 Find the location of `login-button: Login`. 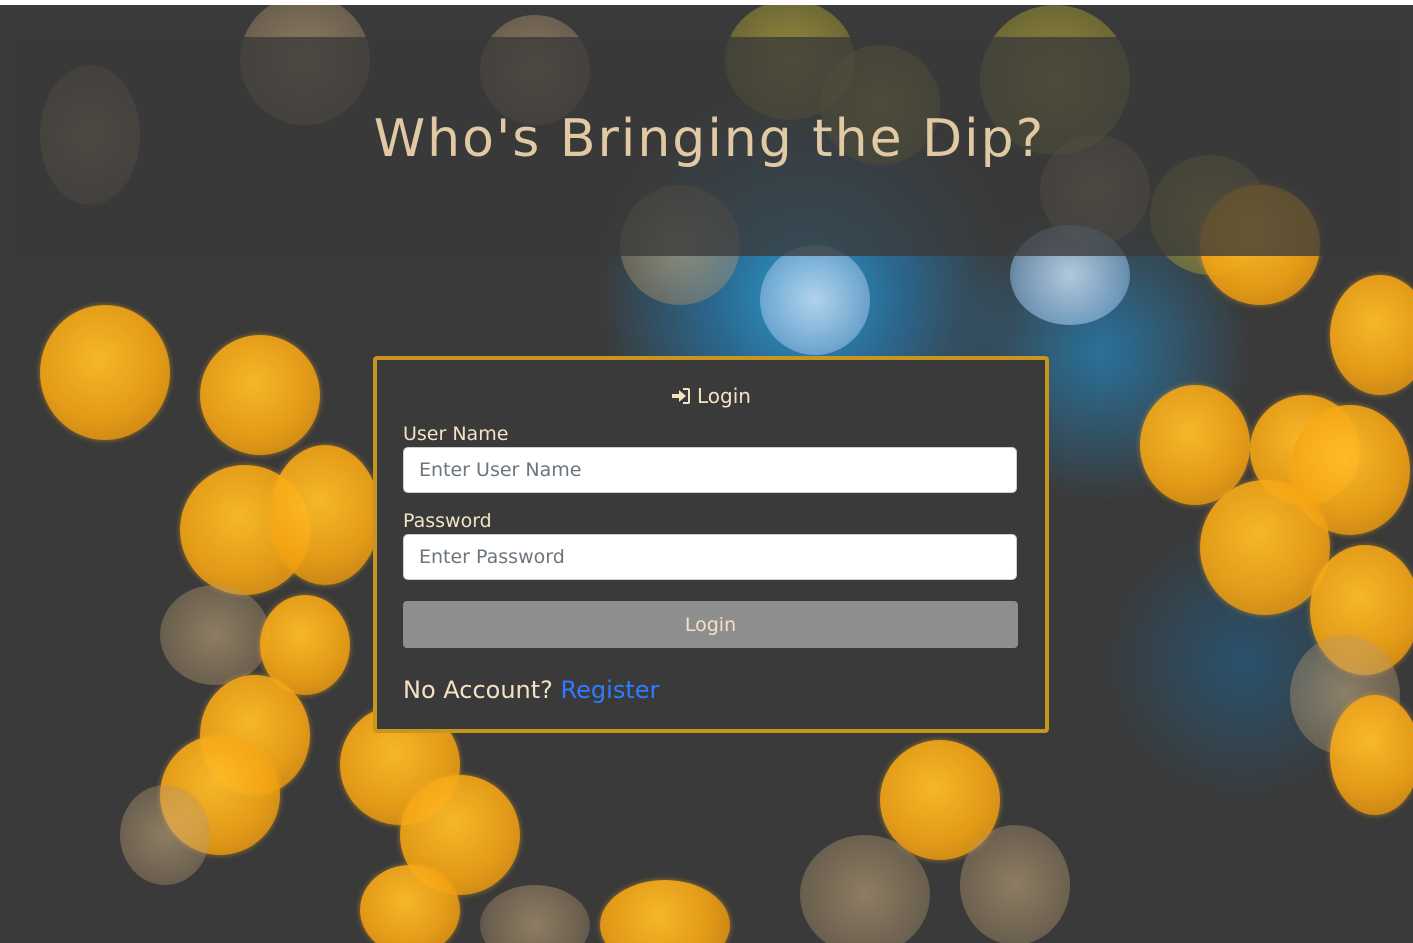

login-button: Login is located at coordinates (710, 624).